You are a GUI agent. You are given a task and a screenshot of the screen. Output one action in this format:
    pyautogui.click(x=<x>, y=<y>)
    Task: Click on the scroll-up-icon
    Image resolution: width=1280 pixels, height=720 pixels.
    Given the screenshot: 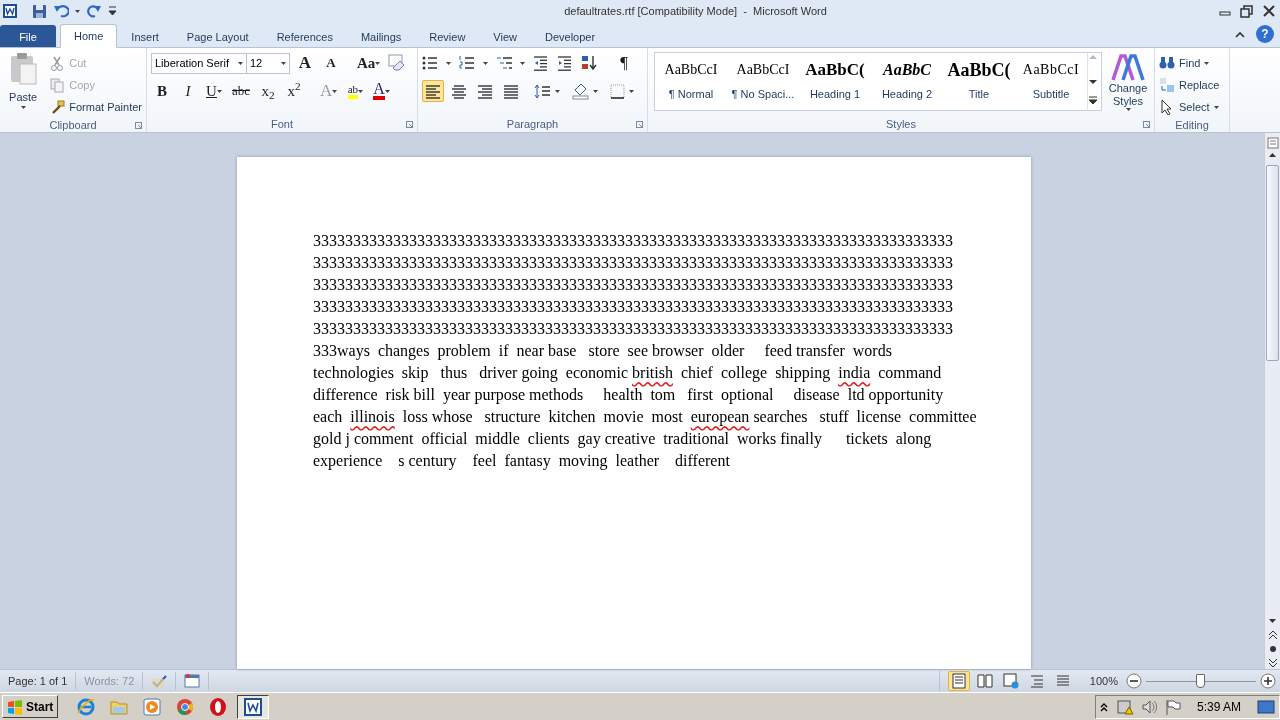 What is the action you would take?
    pyautogui.click(x=1272, y=156)
    